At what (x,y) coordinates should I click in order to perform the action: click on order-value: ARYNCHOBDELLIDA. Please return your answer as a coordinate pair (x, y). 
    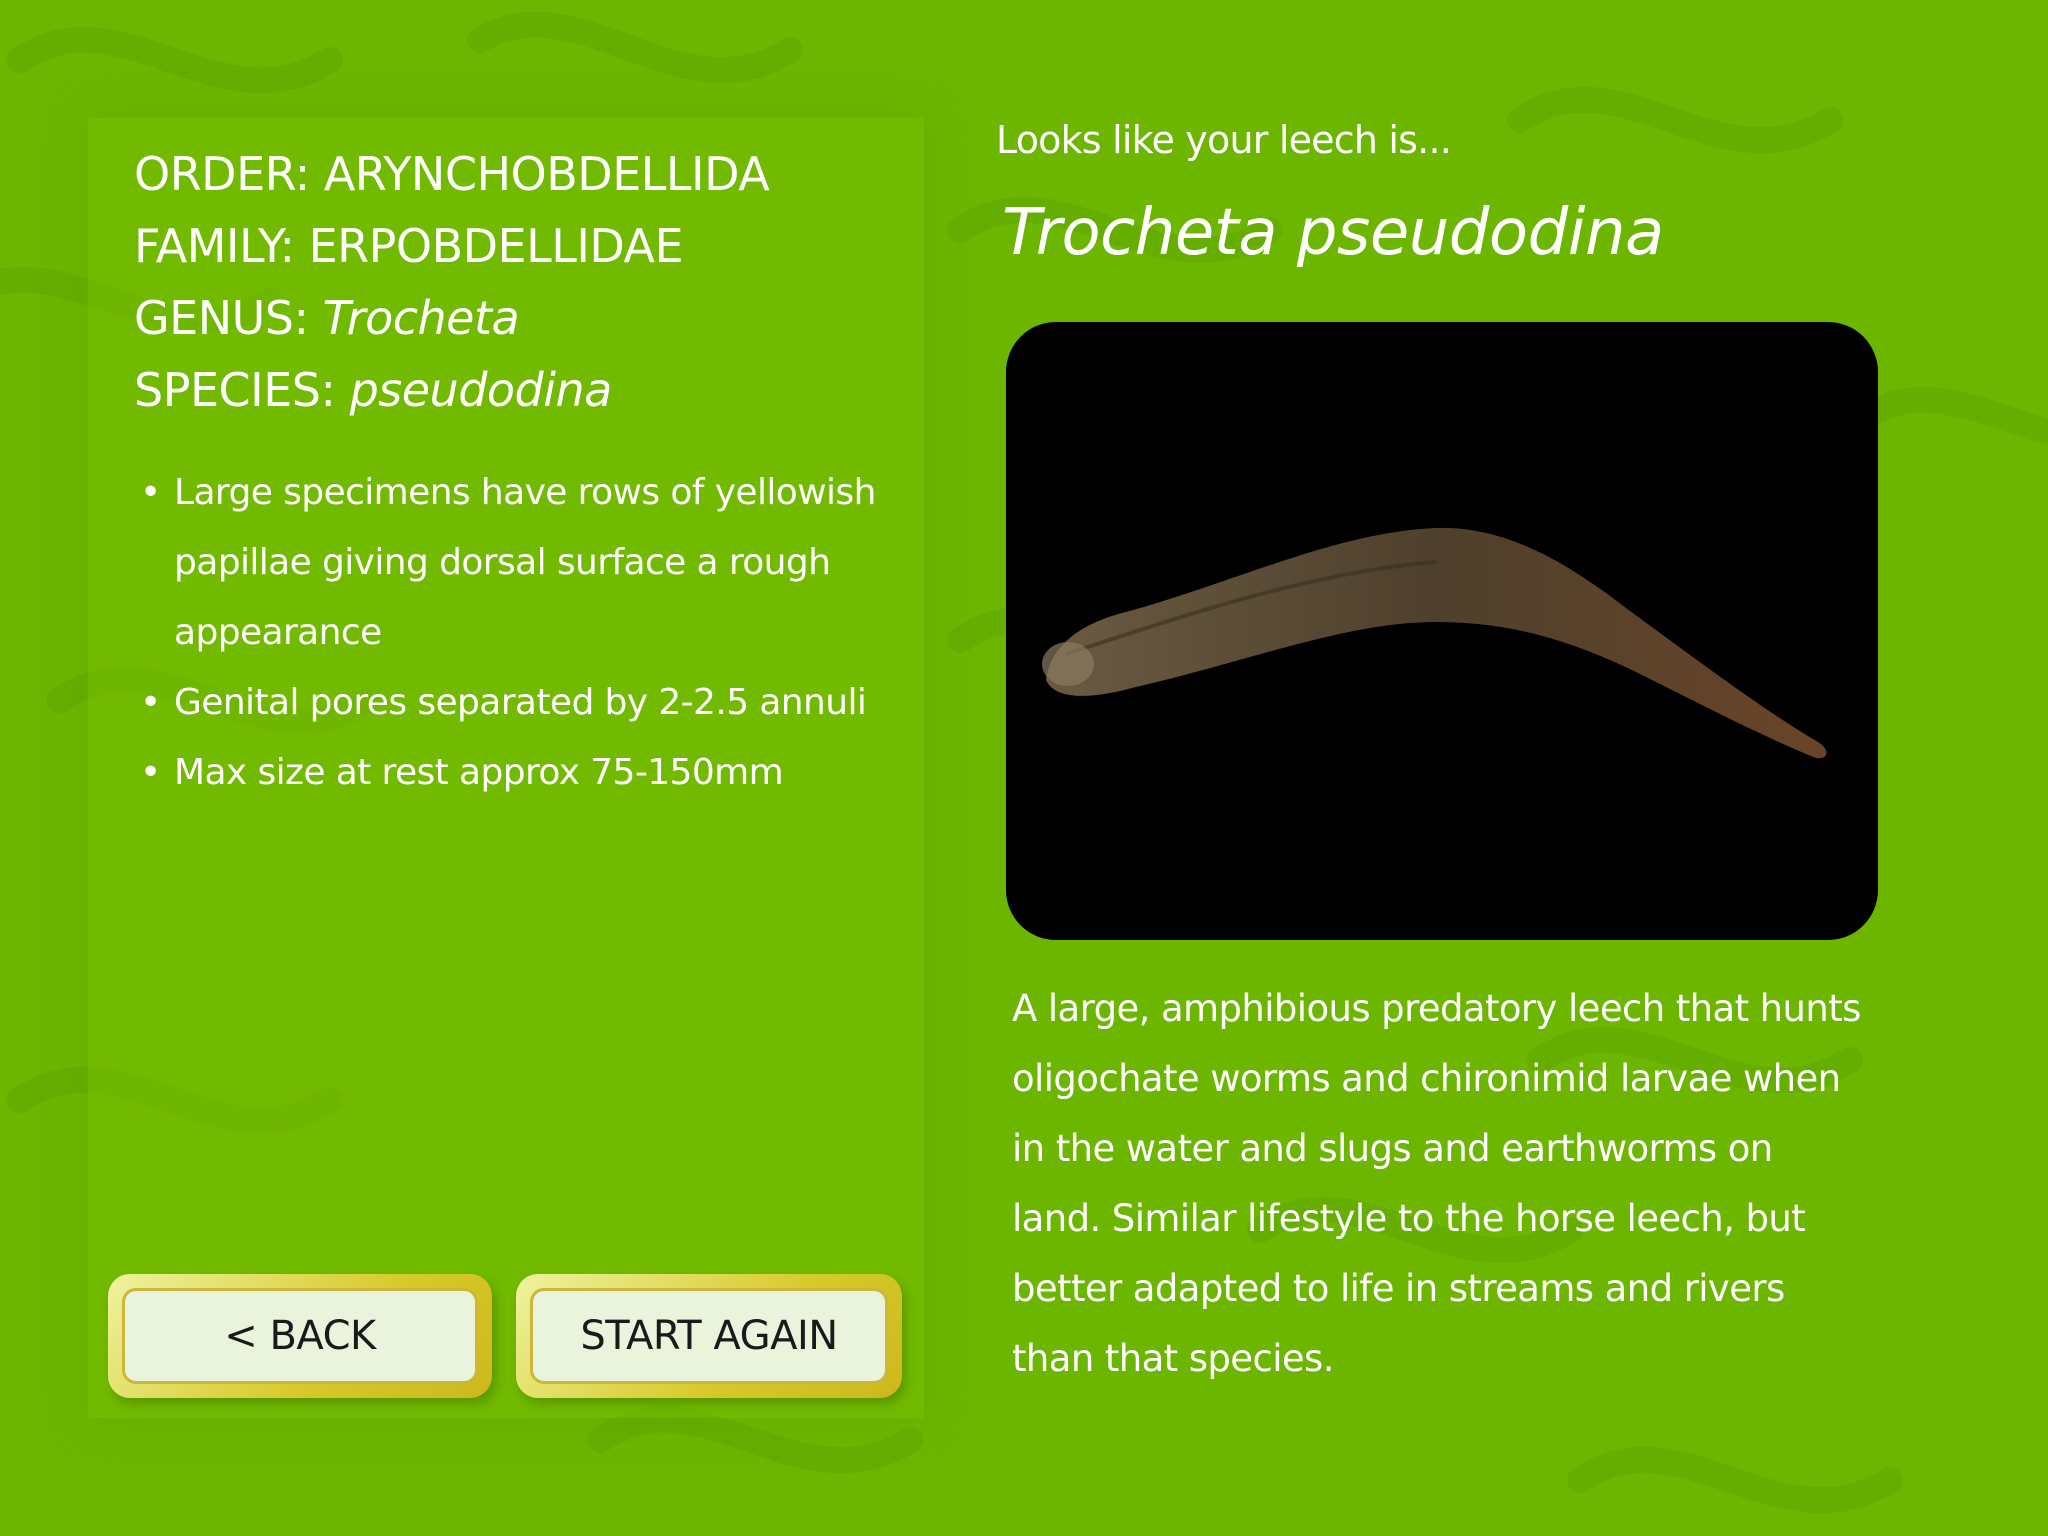
    Looking at the image, I should click on (546, 174).